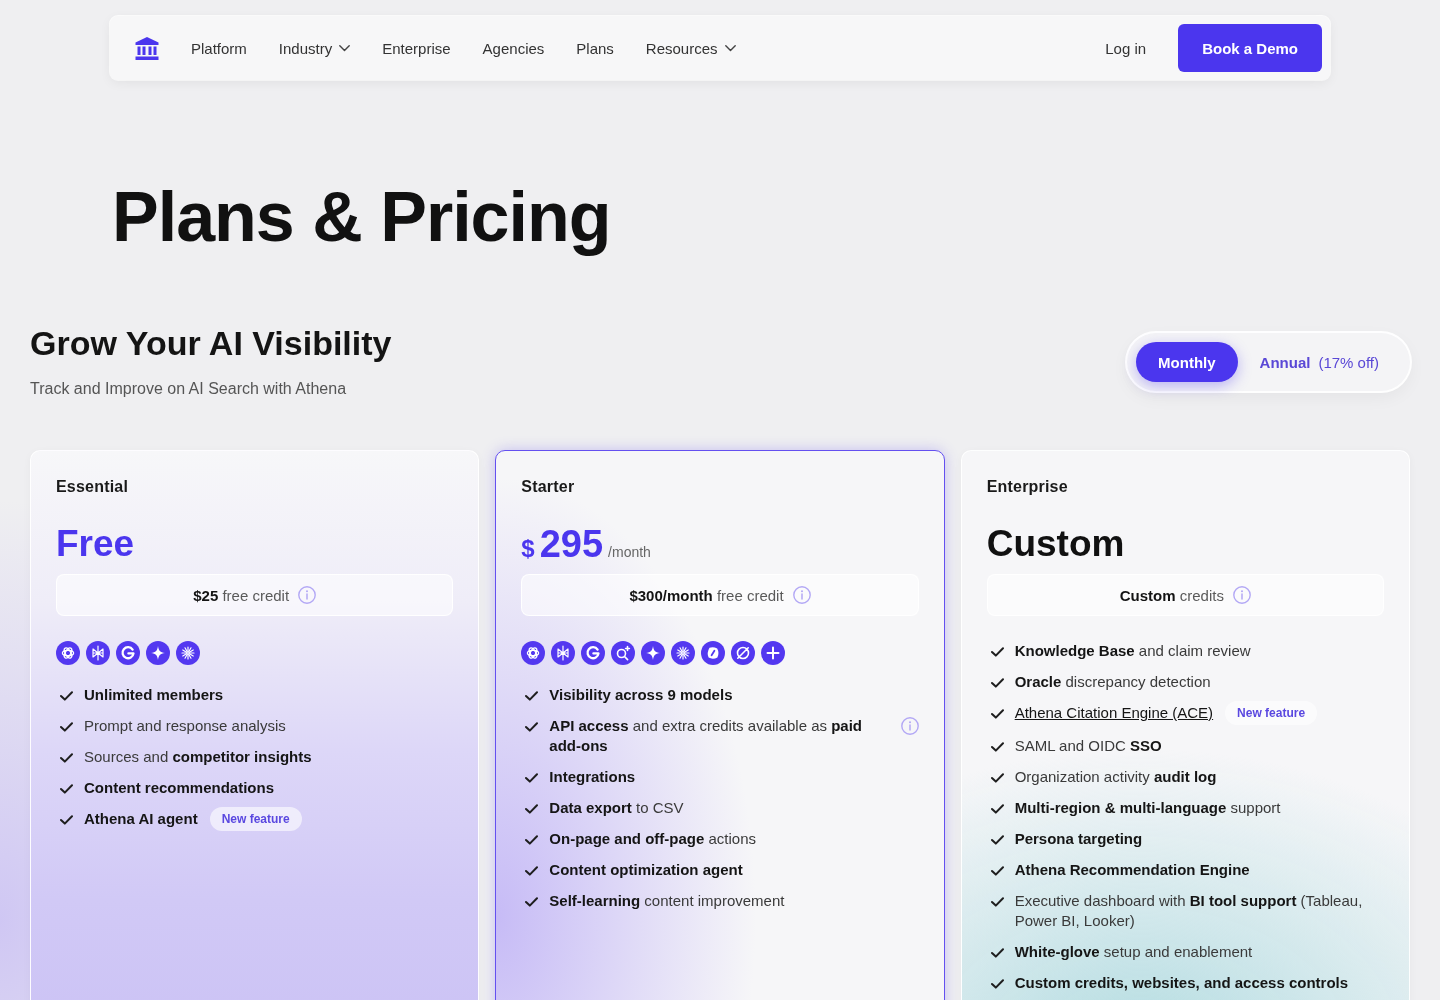  What do you see at coordinates (1171, 595) in the screenshot?
I see `credit-text: Custom credits` at bounding box center [1171, 595].